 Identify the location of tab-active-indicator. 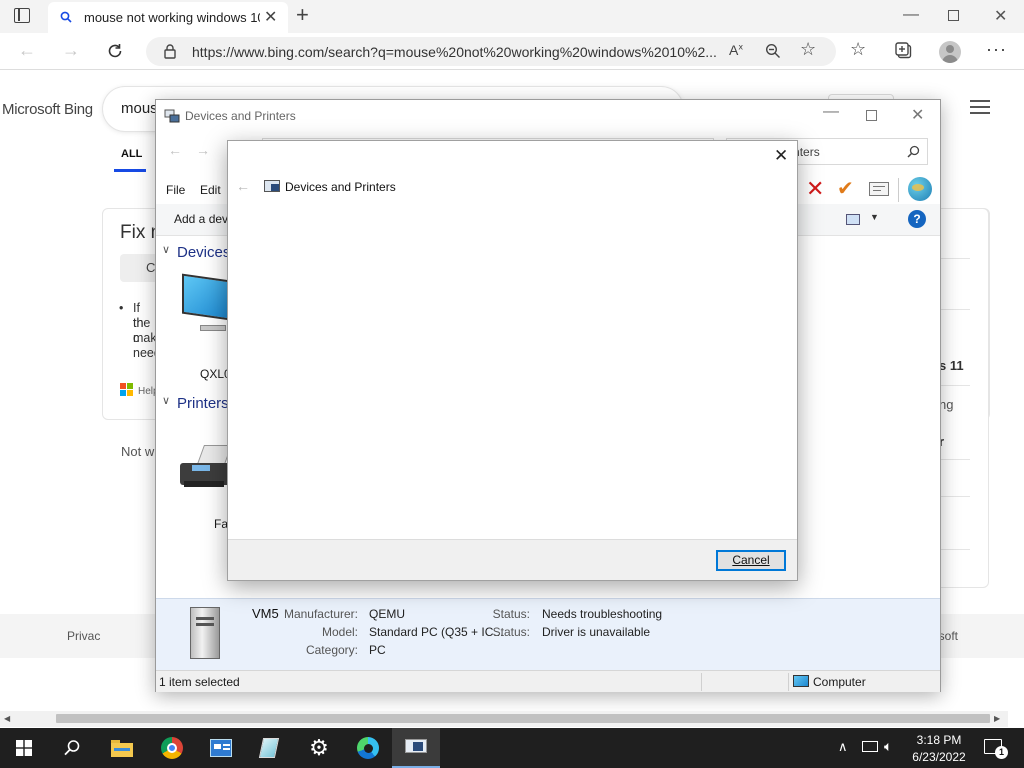
(130, 170).